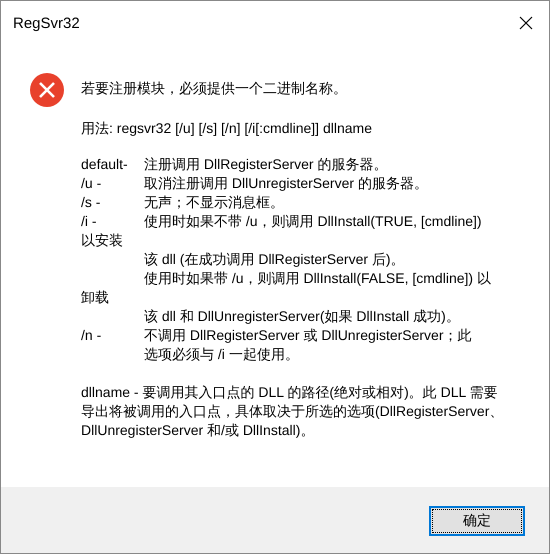 The image size is (550, 554). What do you see at coordinates (286, 183) in the screenshot?
I see `option-description: 取消注册调用 DllUnregisterServer 的服务器。` at bounding box center [286, 183].